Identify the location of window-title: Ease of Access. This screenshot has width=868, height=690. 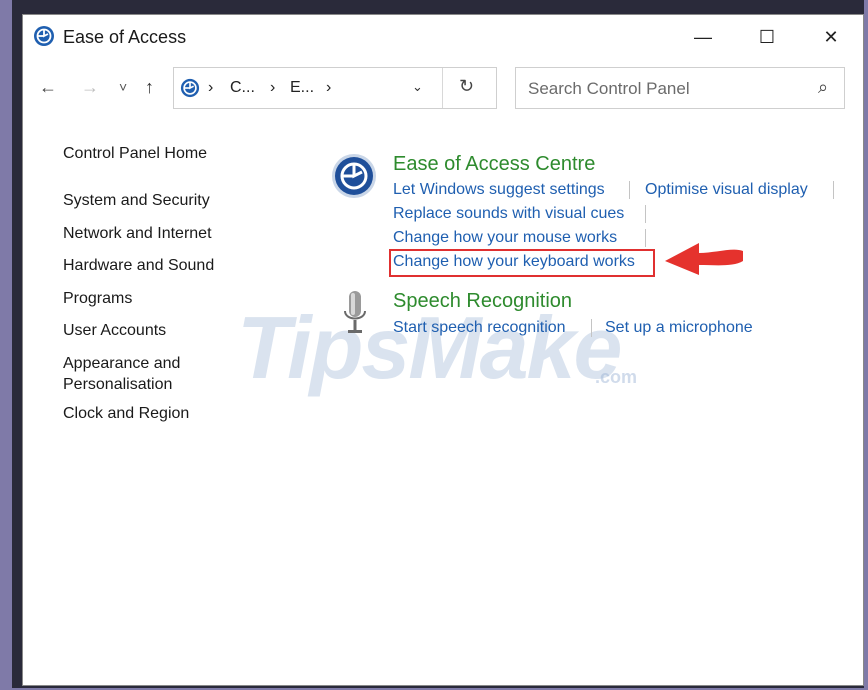
(125, 37).